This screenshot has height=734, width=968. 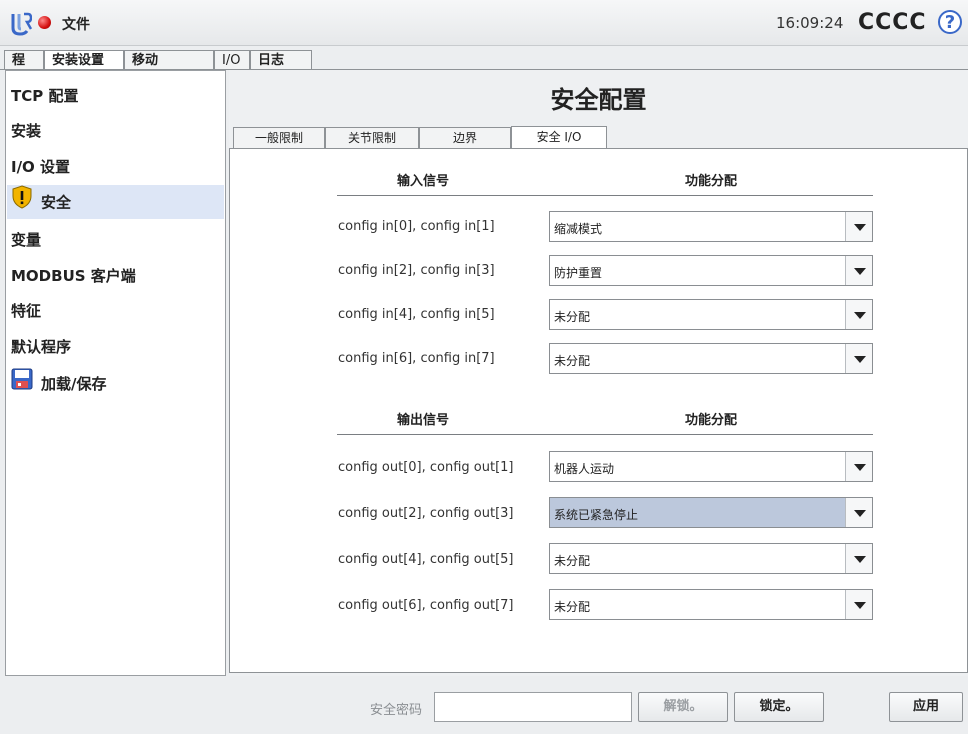 I want to click on output-function-select: 系统已紧急停止, so click(x=711, y=512).